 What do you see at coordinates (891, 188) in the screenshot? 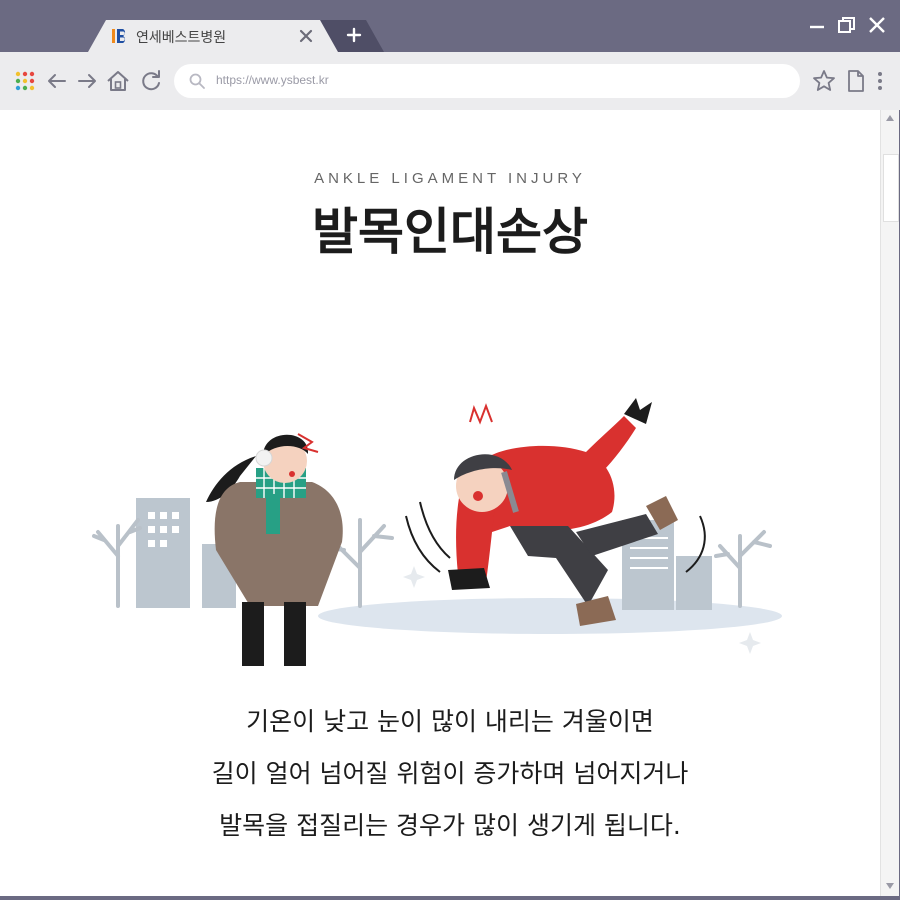
I see `scrollbar-thumb` at bounding box center [891, 188].